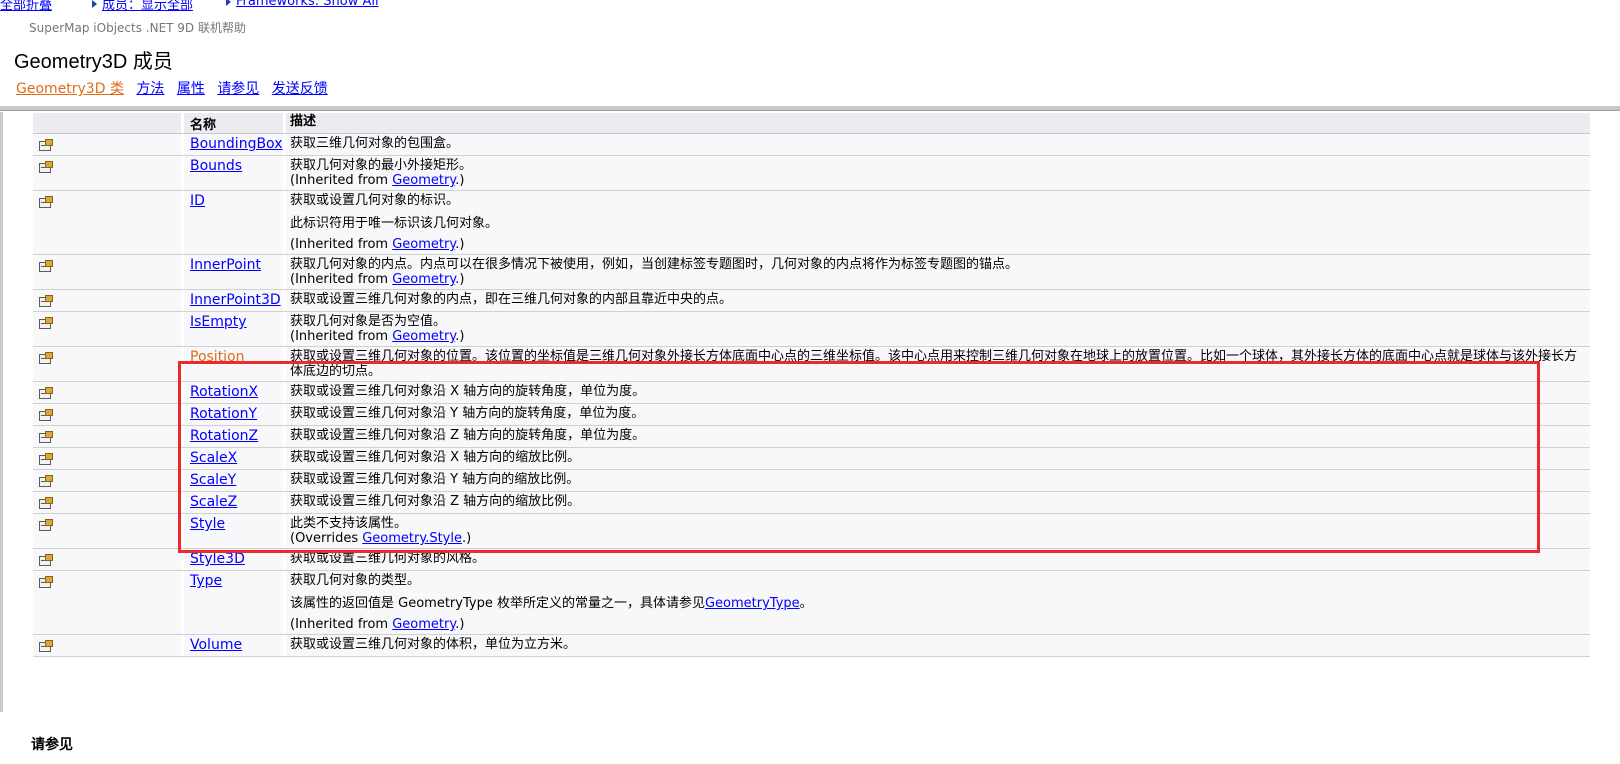  Describe the element at coordinates (232, 602) in the screenshot. I see `name-cell: Type` at that location.